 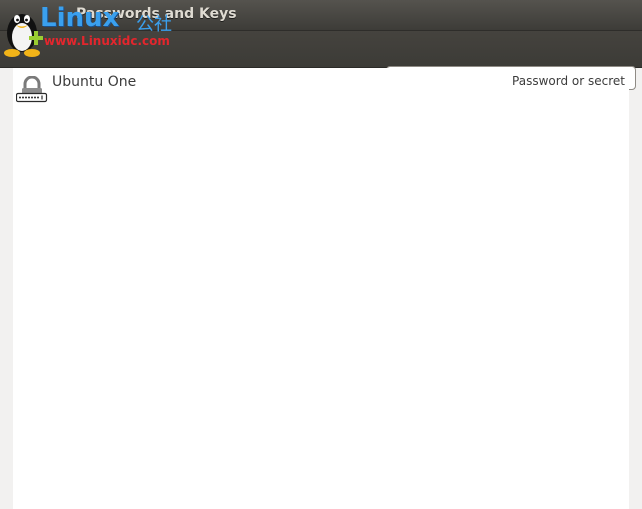 I want to click on window-title: Passwords and Keys, so click(x=156, y=14).